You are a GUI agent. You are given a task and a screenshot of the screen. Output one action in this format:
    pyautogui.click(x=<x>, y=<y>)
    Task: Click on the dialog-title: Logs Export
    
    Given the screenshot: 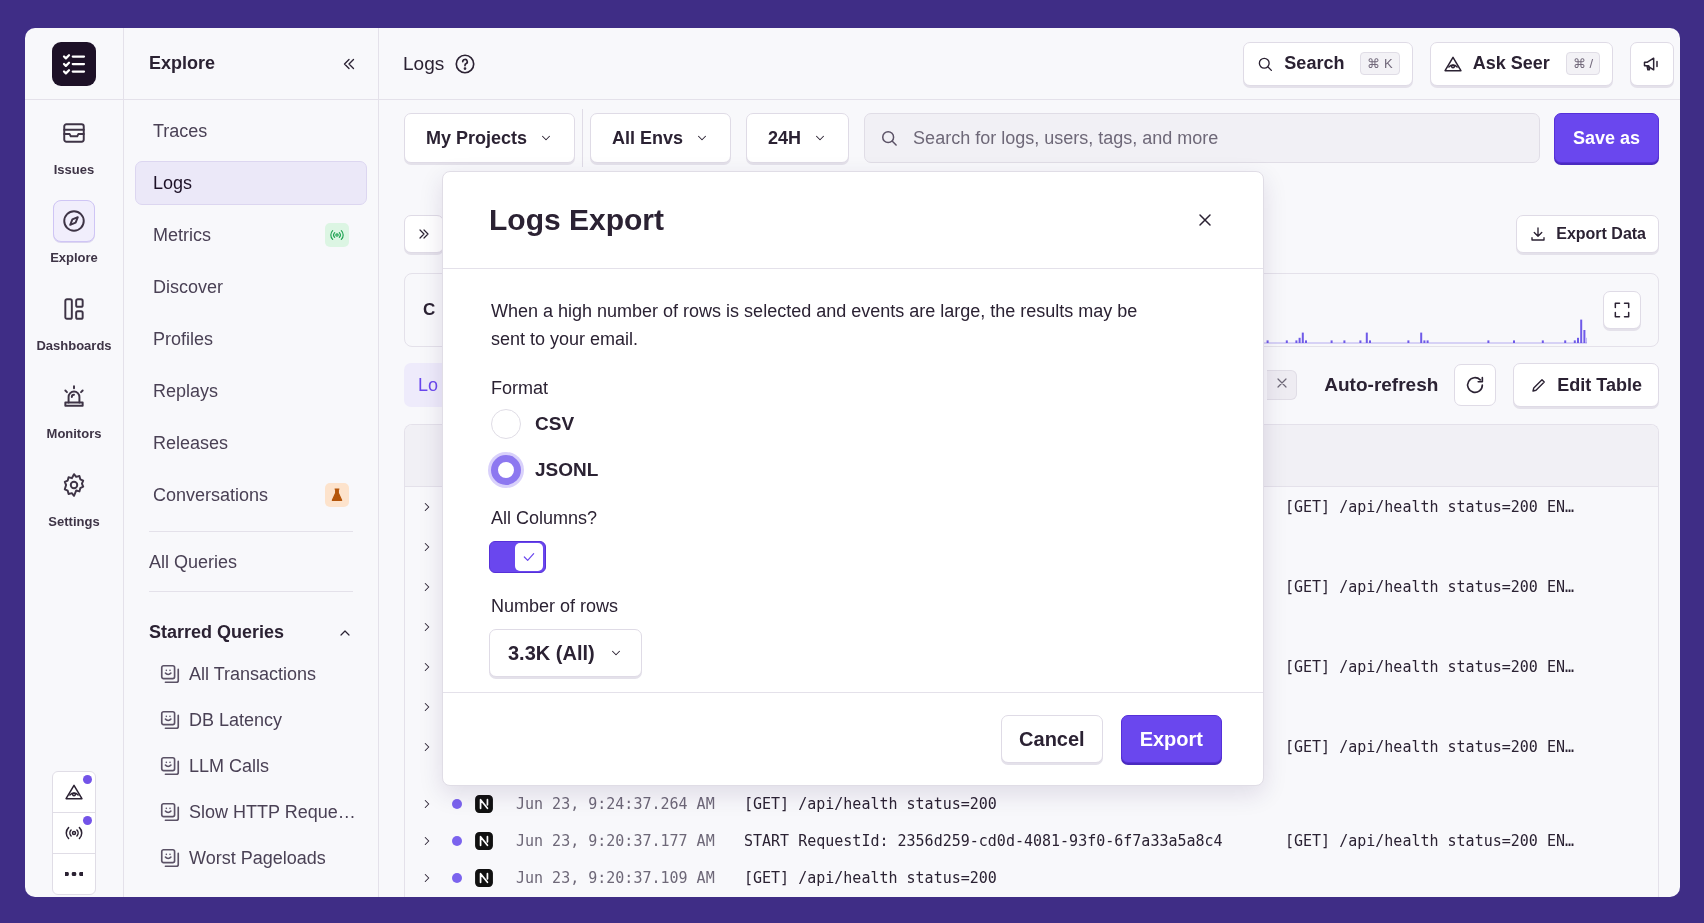 What is the action you would take?
    pyautogui.click(x=577, y=220)
    